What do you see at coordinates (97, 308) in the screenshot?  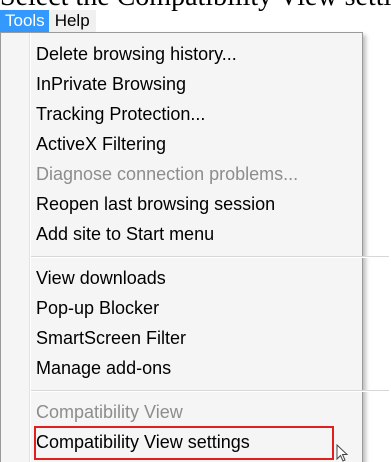 I see `menu-item-popup-blocker: Pop-up Blocker` at bounding box center [97, 308].